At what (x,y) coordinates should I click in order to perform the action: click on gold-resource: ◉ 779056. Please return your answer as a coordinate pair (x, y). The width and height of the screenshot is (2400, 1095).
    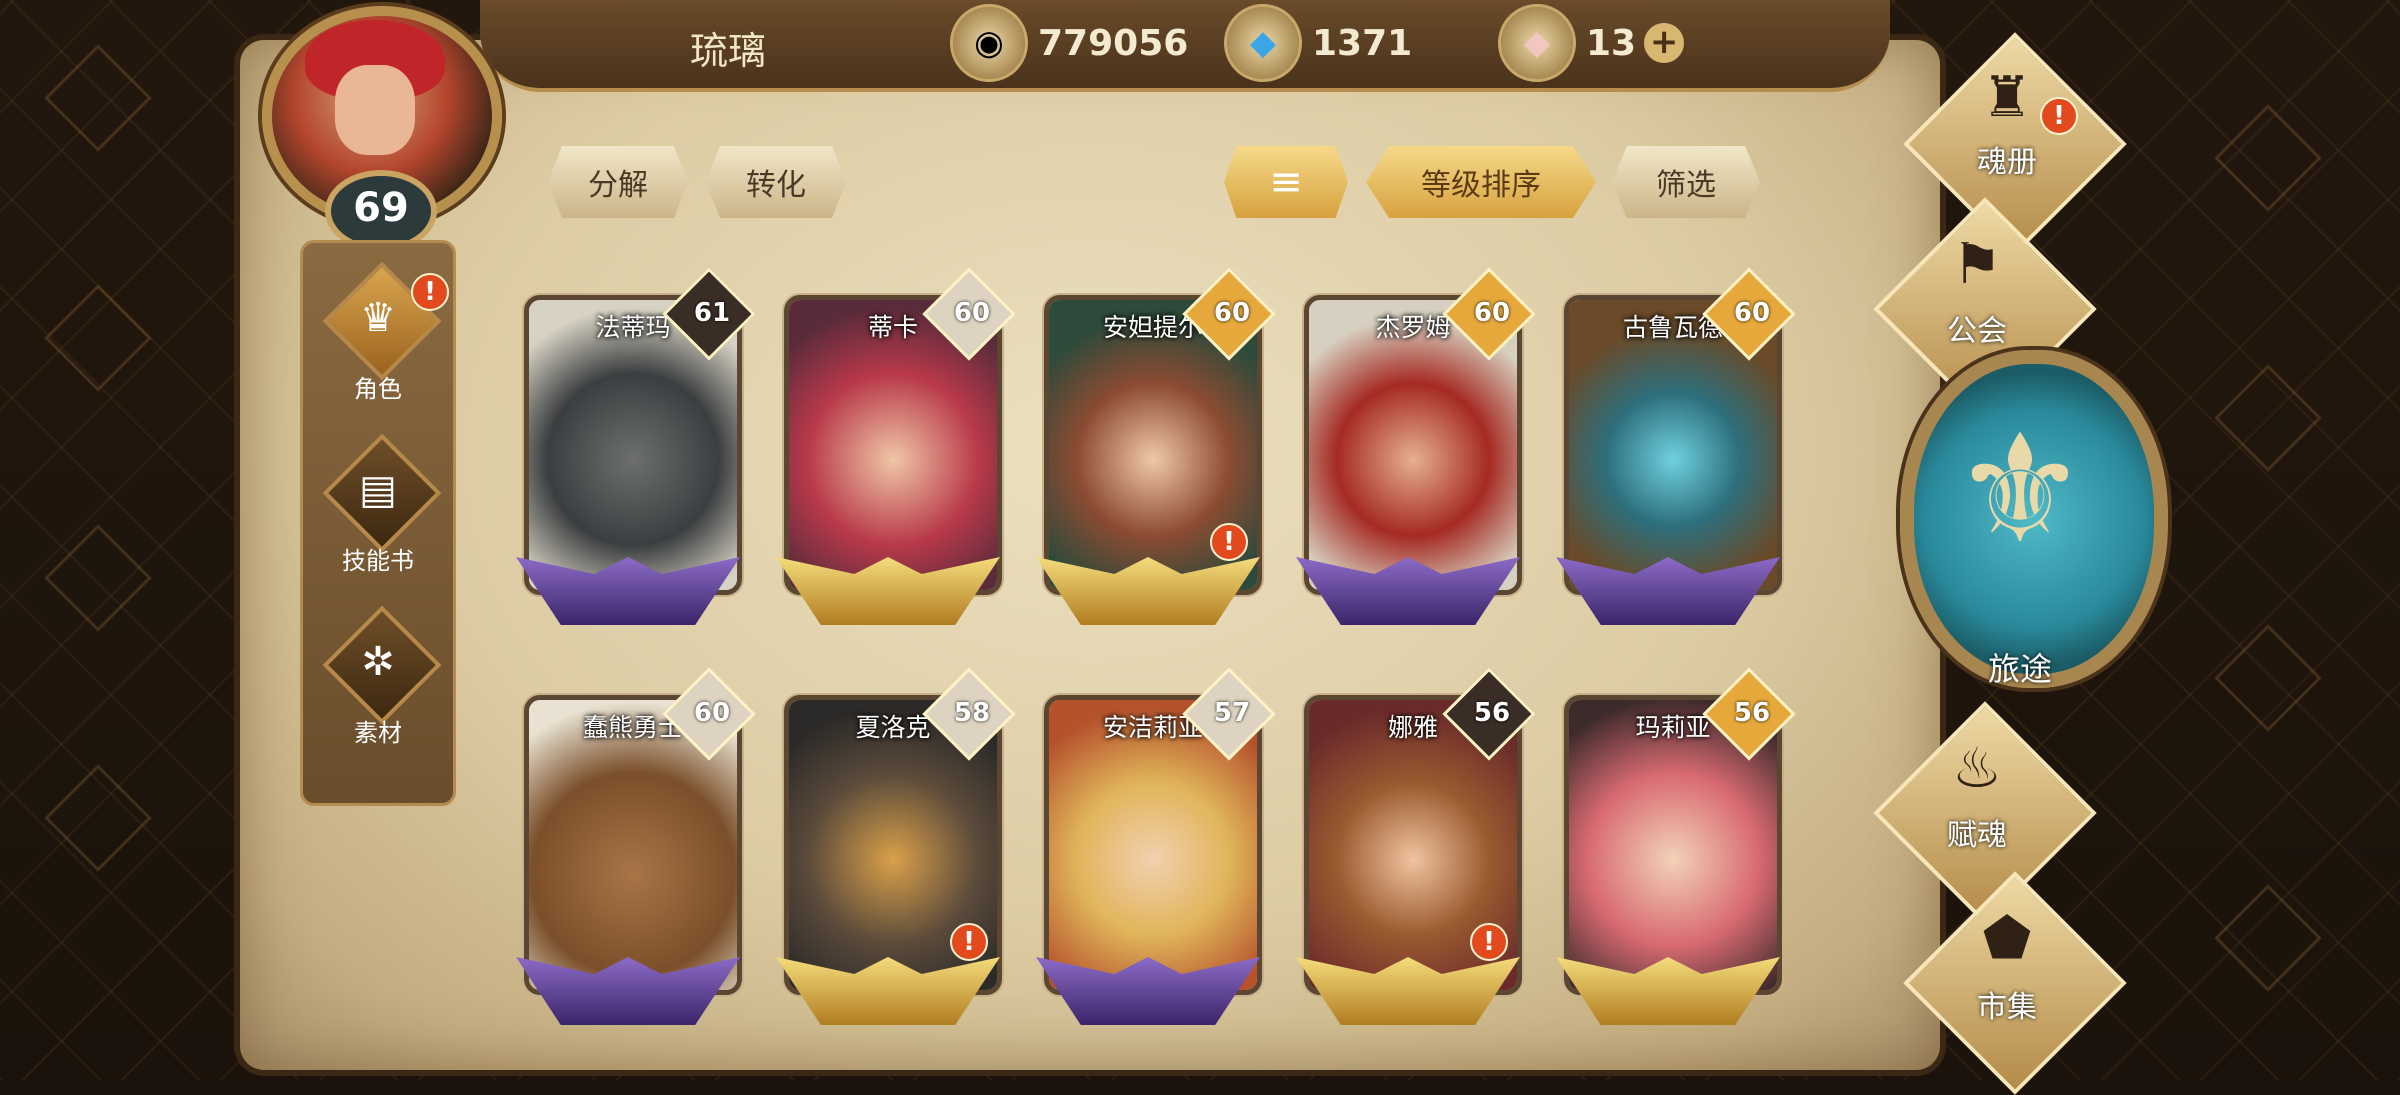
    Looking at the image, I should click on (1069, 43).